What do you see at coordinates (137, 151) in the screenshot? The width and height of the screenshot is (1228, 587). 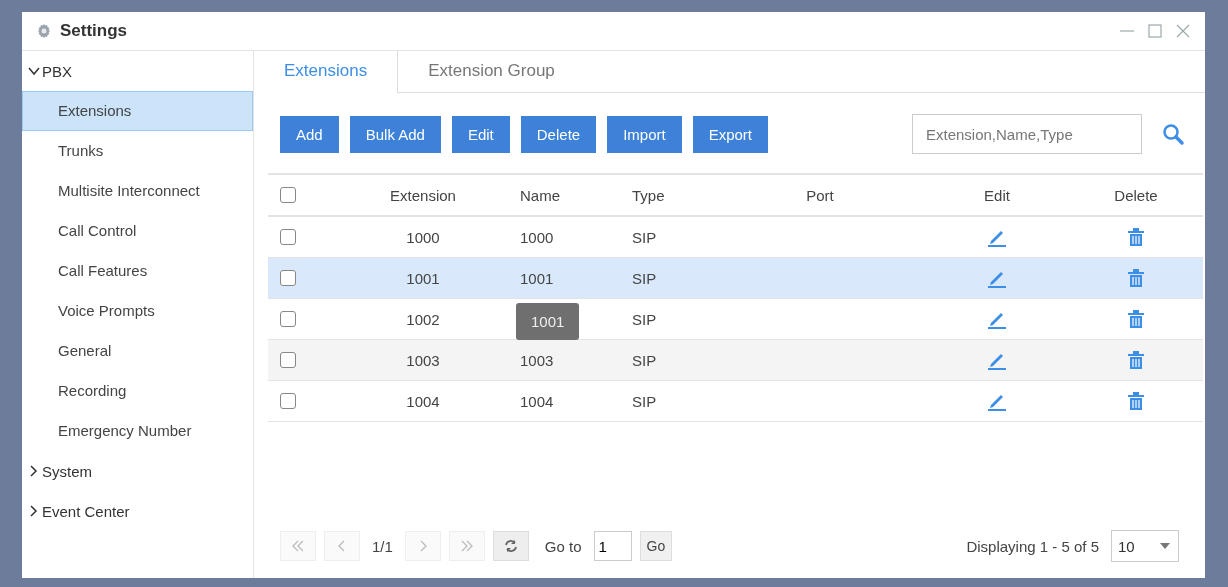 I see `sidebar-item: Trunks` at bounding box center [137, 151].